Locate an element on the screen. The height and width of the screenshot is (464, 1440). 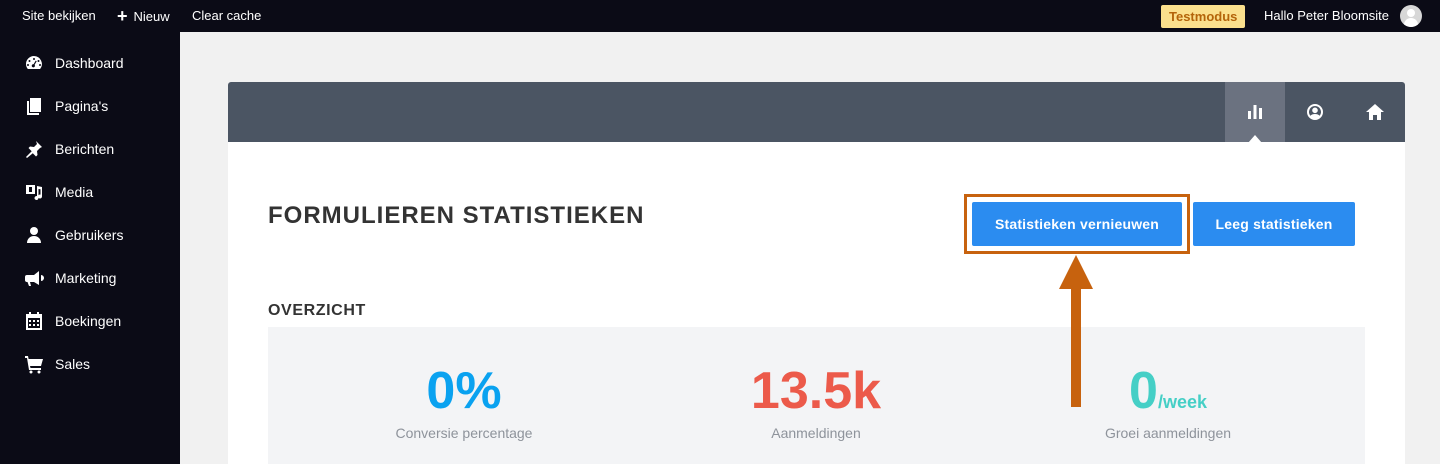
sidebar-item-bookings: Boekingen is located at coordinates (90, 321).